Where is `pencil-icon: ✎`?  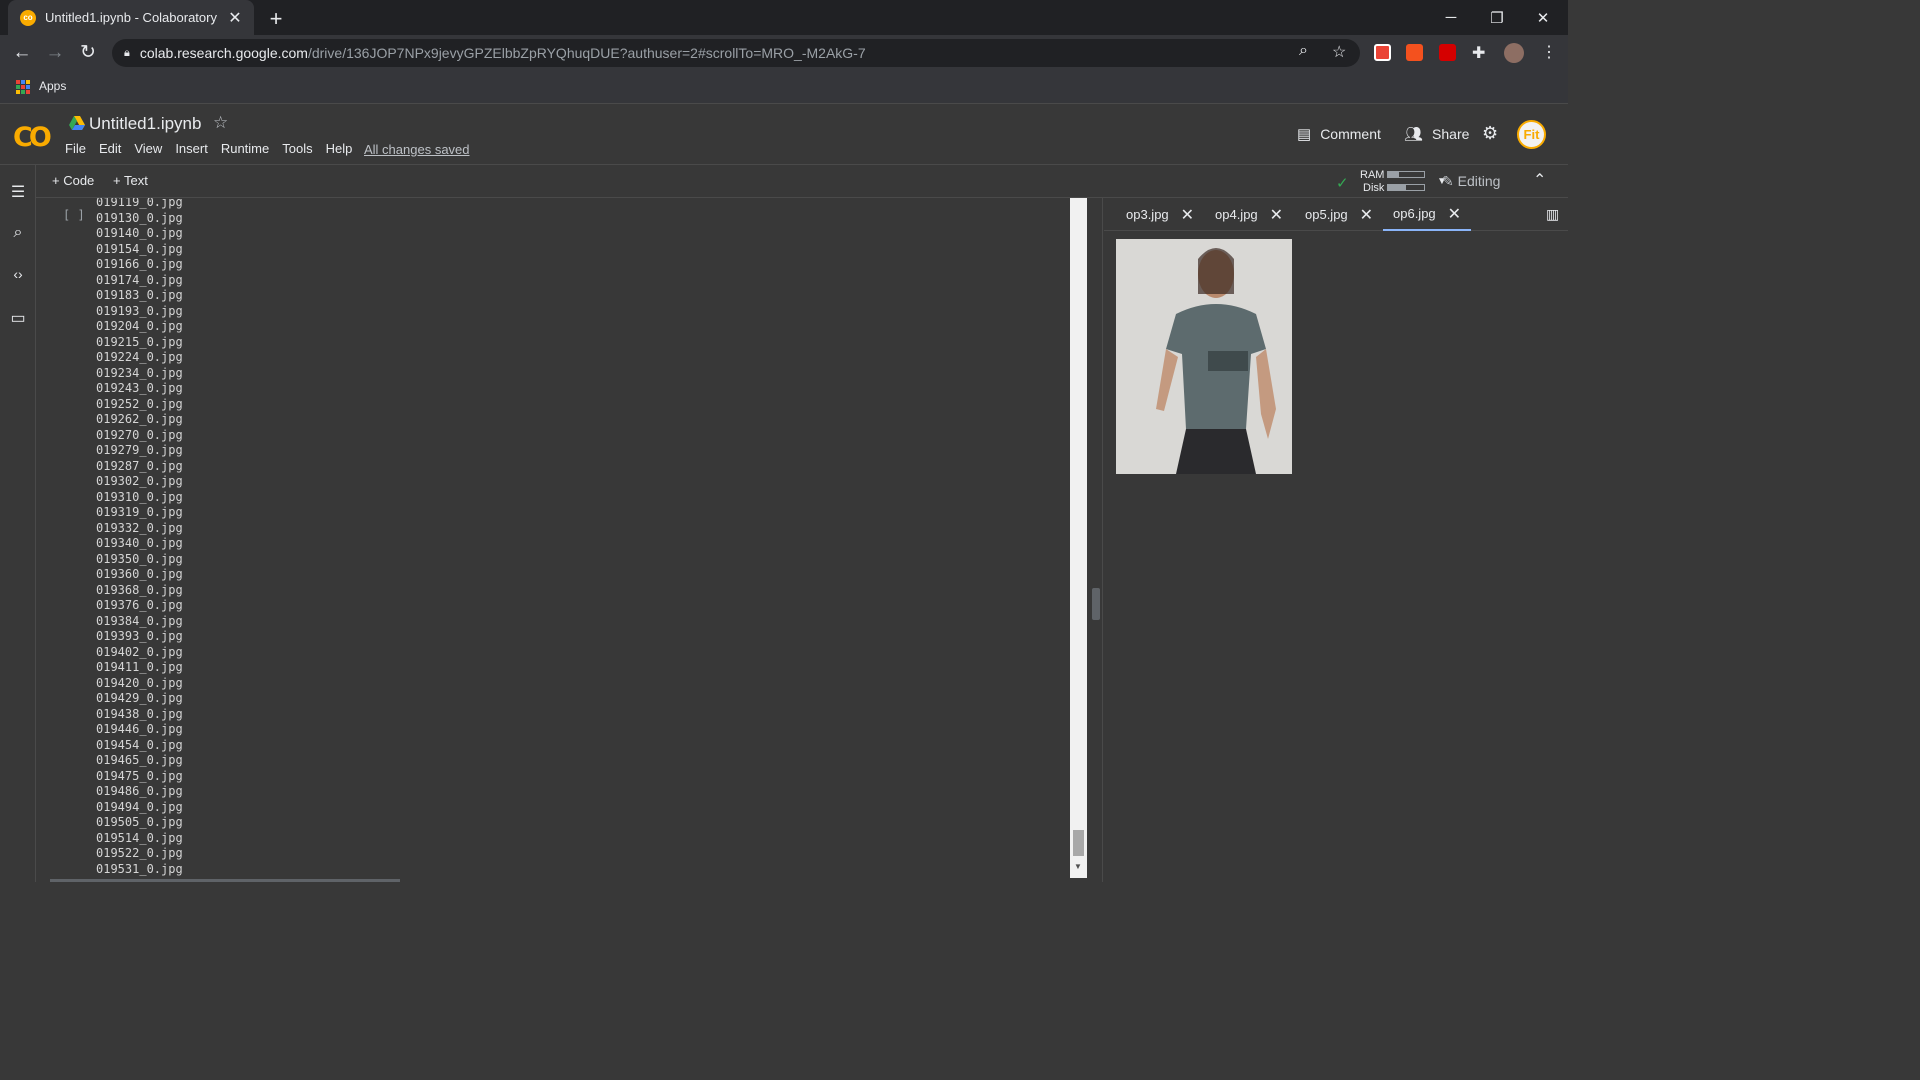
pencil-icon: ✎ is located at coordinates (1448, 181).